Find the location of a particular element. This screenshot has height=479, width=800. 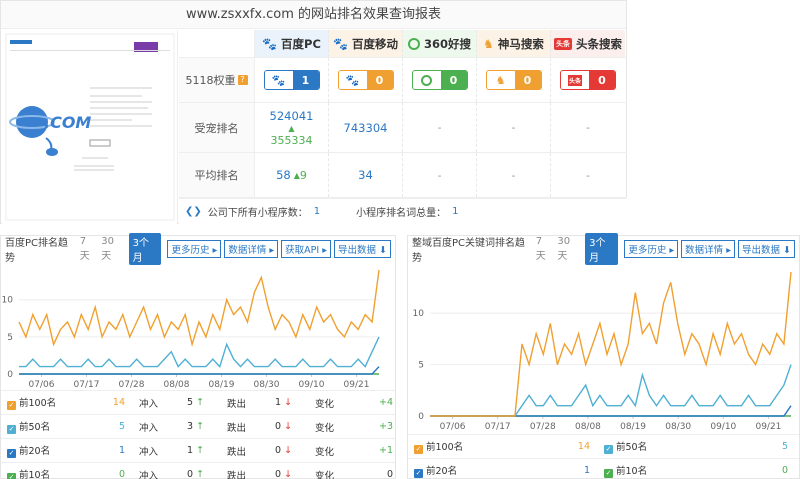

mini-program-count: 1 is located at coordinates (317, 211).